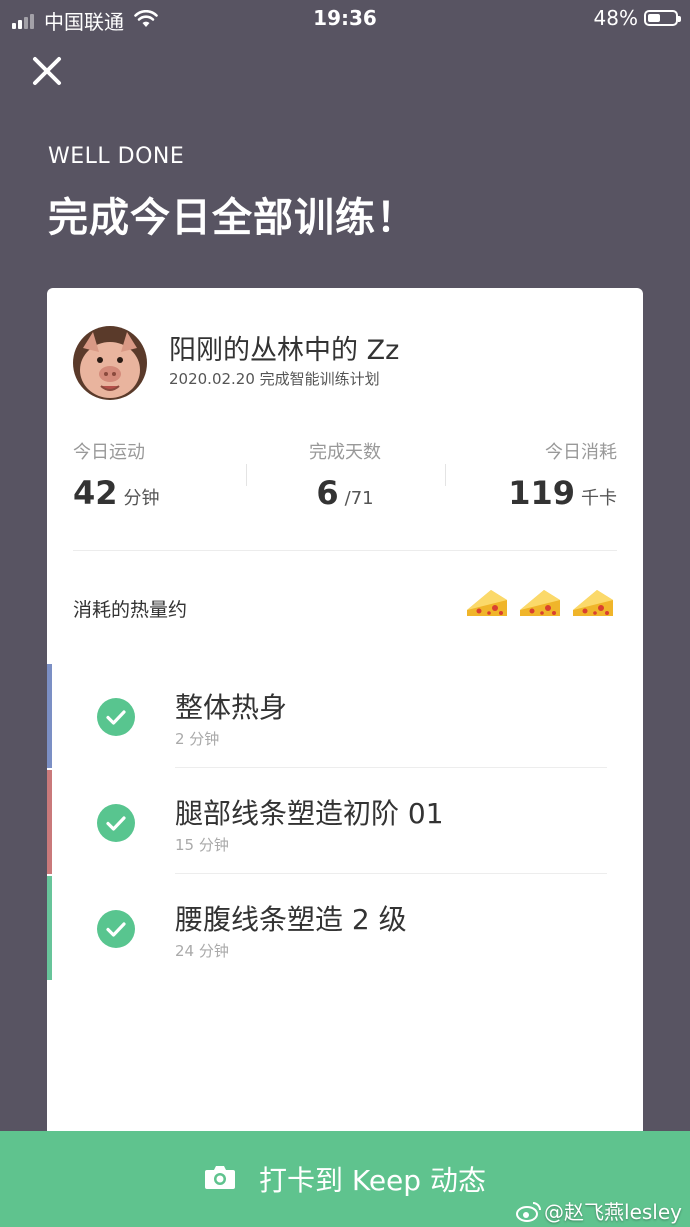 This screenshot has height=1227, width=690. Describe the element at coordinates (581, 452) in the screenshot. I see `stat-label: 今日消耗` at that location.